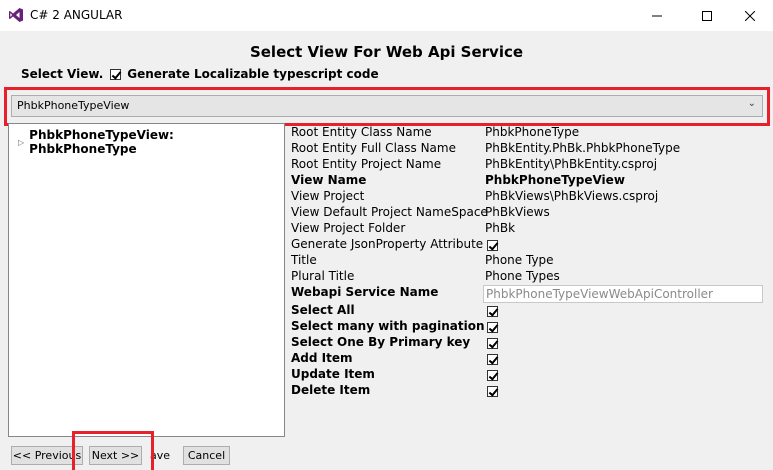 This screenshot has height=470, width=773. I want to click on property-label: Webapi Service Name, so click(365, 292).